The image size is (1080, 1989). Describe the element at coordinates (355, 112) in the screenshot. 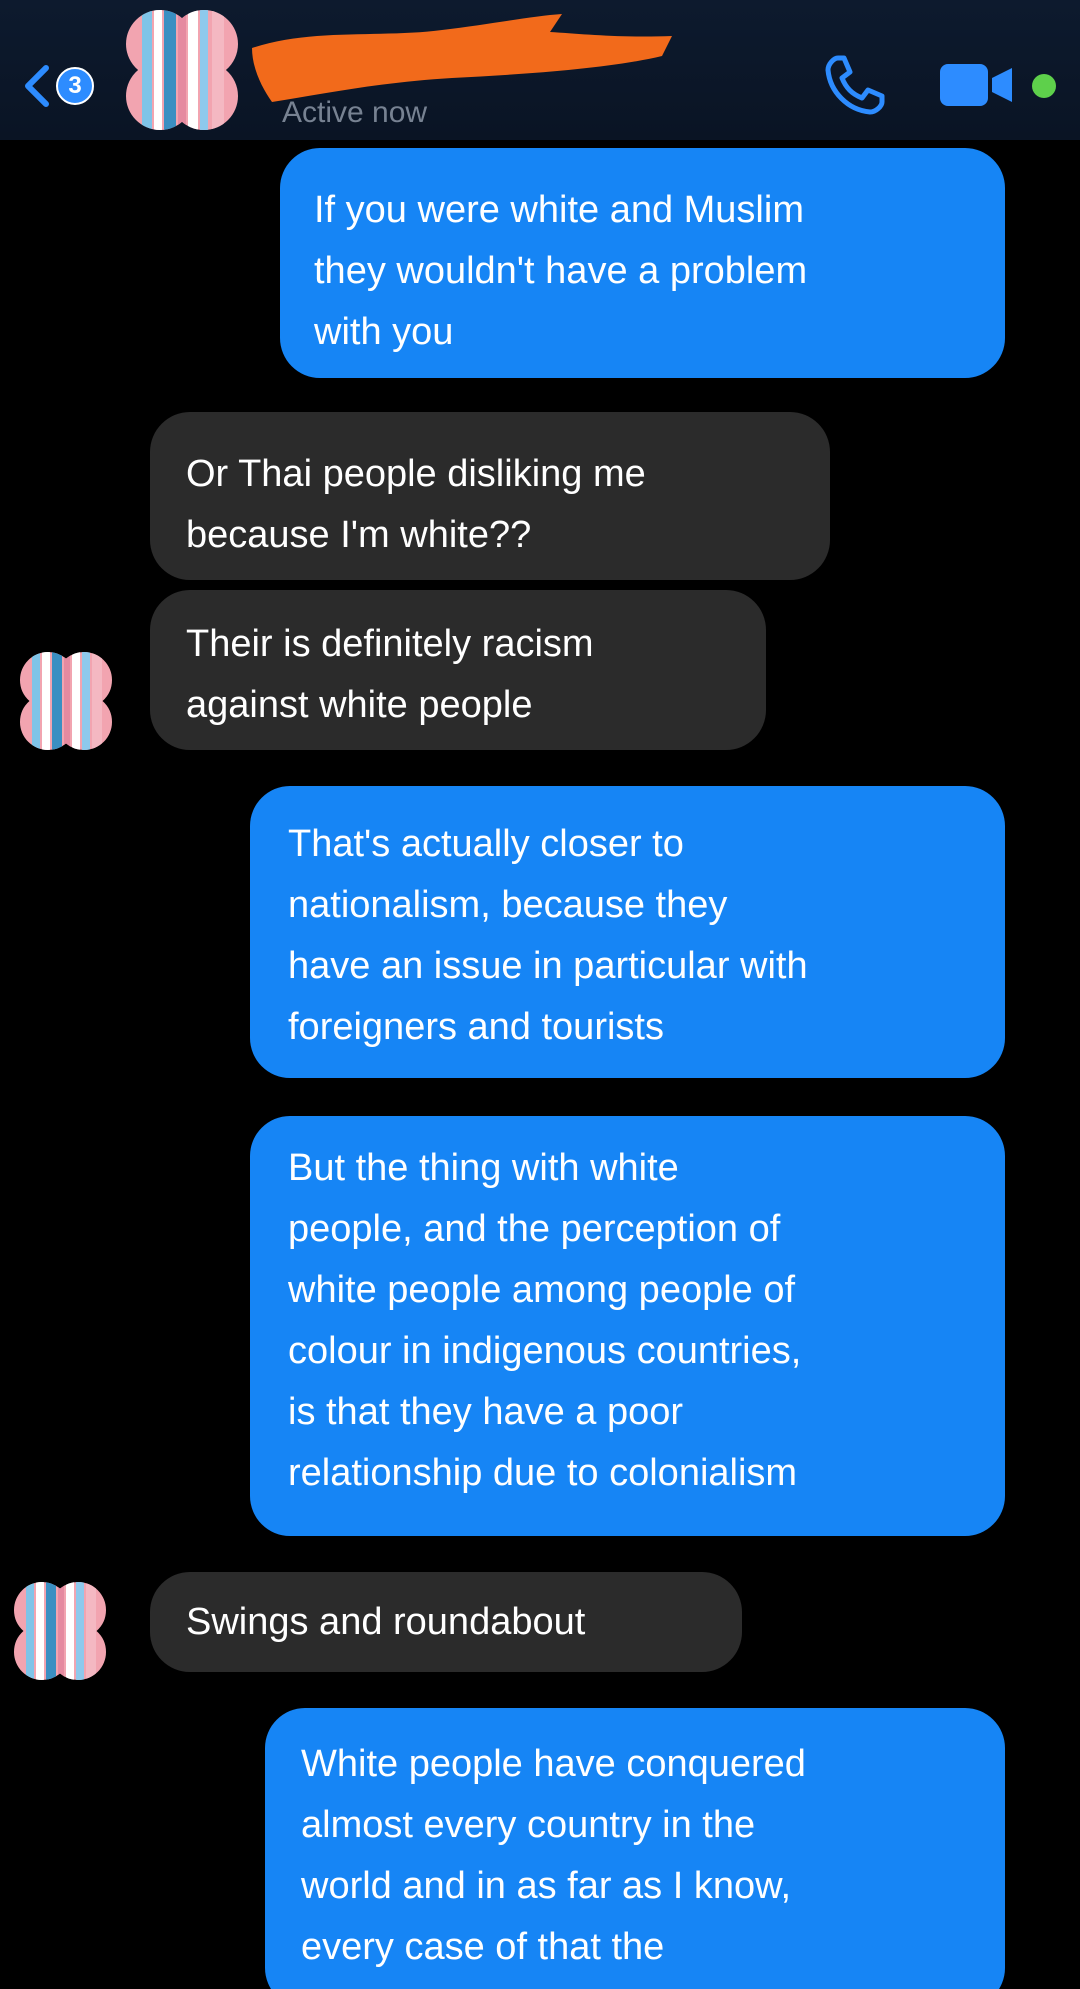

I see `active-status: Active now` at that location.